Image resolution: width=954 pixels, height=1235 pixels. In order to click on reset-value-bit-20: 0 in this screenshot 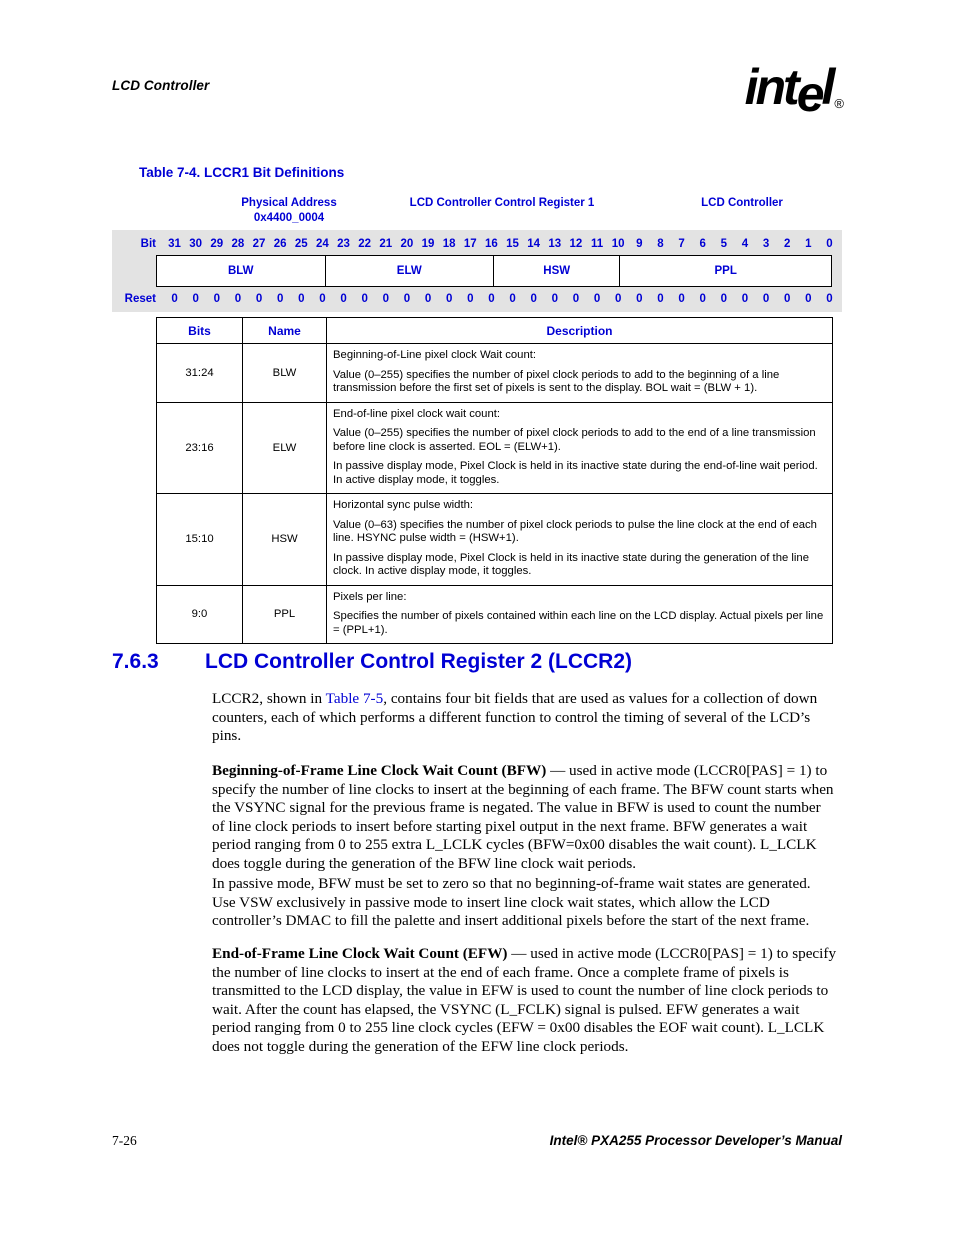, I will do `click(407, 299)`.